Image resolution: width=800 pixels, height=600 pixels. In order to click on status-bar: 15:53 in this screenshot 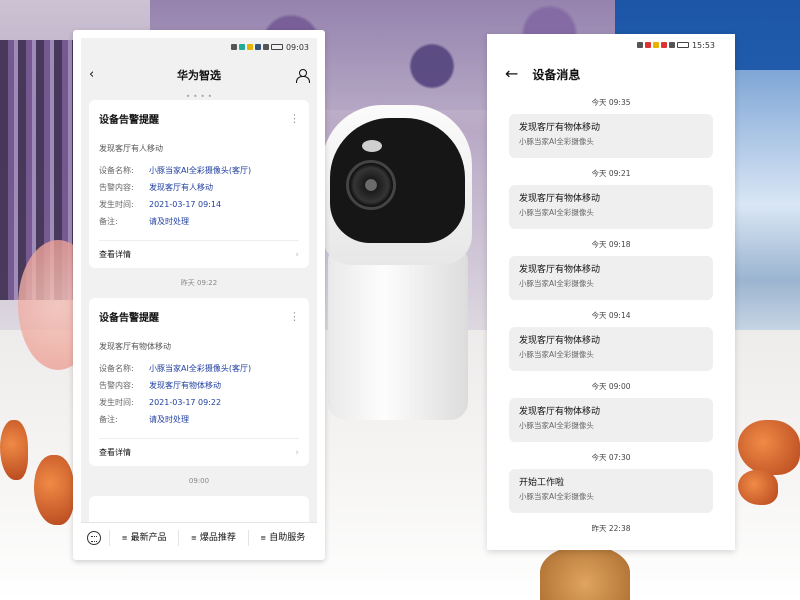, I will do `click(611, 45)`.